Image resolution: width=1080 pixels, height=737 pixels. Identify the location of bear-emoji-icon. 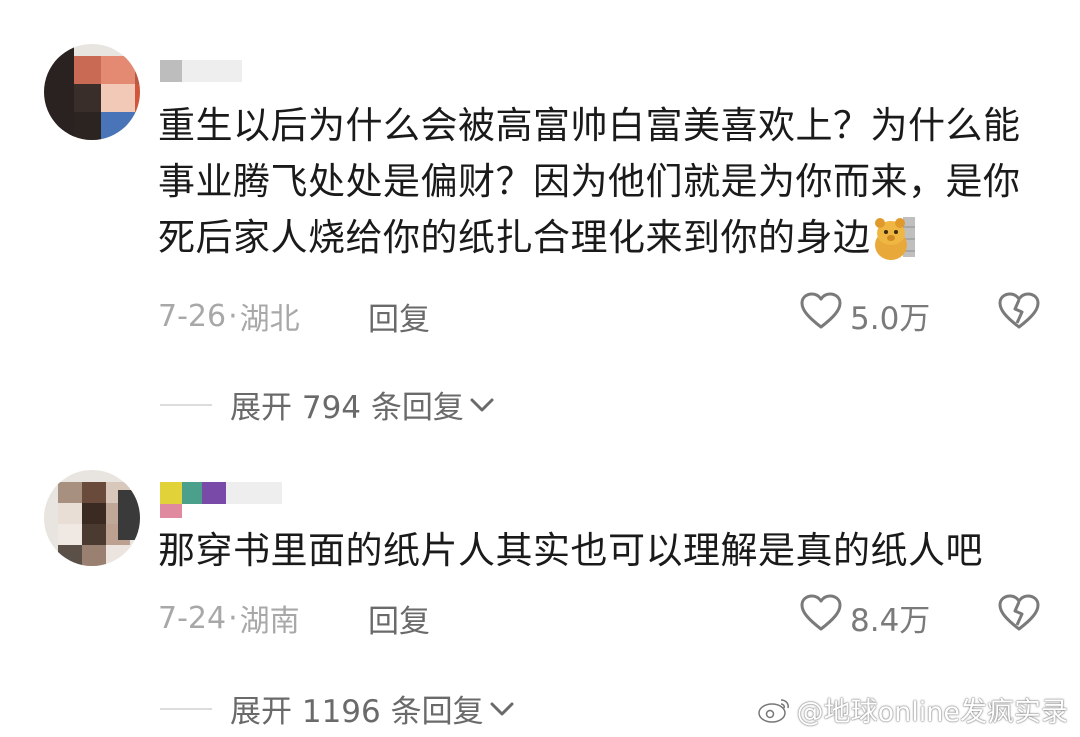
(895, 238).